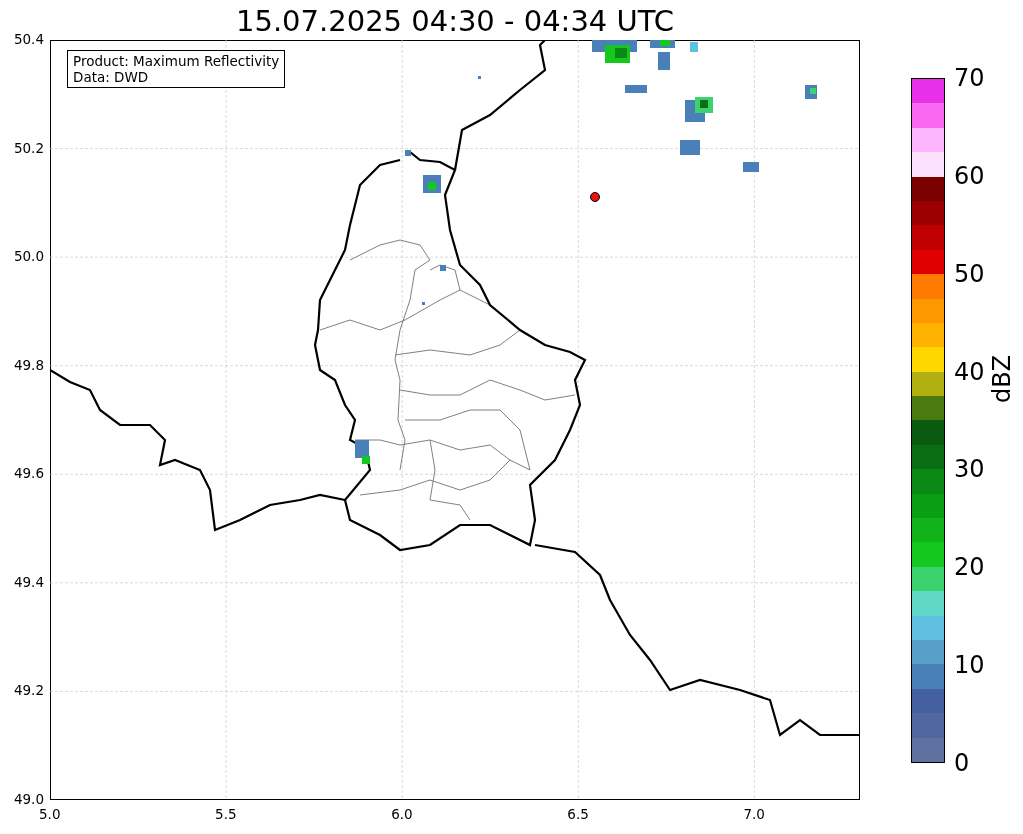 Image resolution: width=1023 pixels, height=834 pixels. What do you see at coordinates (969, 273) in the screenshot?
I see `colorbar-tick-label: 50` at bounding box center [969, 273].